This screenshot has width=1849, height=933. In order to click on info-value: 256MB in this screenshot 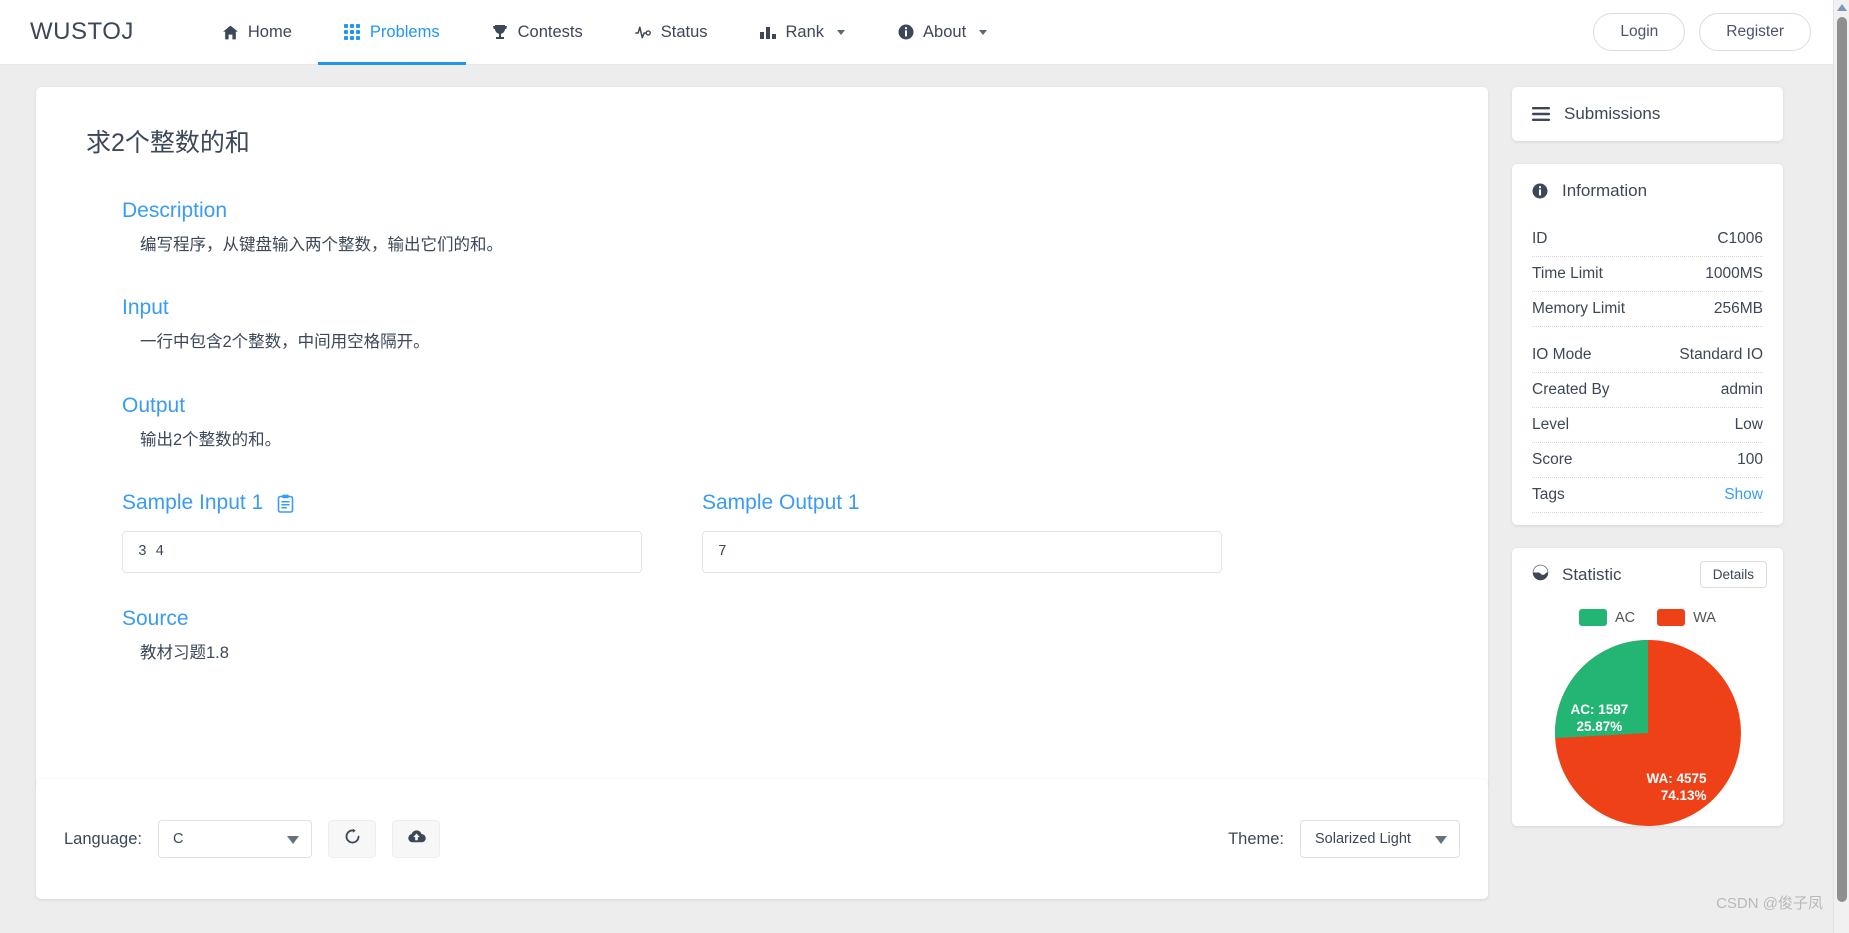, I will do `click(1738, 308)`.